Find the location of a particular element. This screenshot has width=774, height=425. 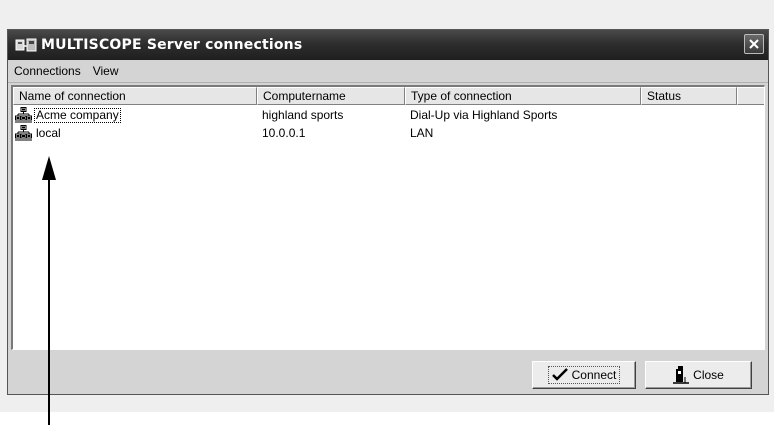

close-icon is located at coordinates (754, 44).